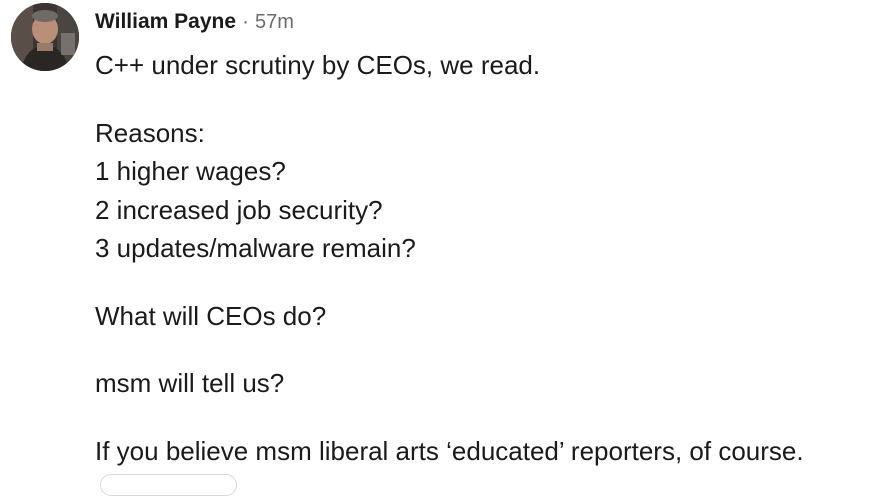  I want to click on post-header: William Payne · 57m, so click(194, 24).